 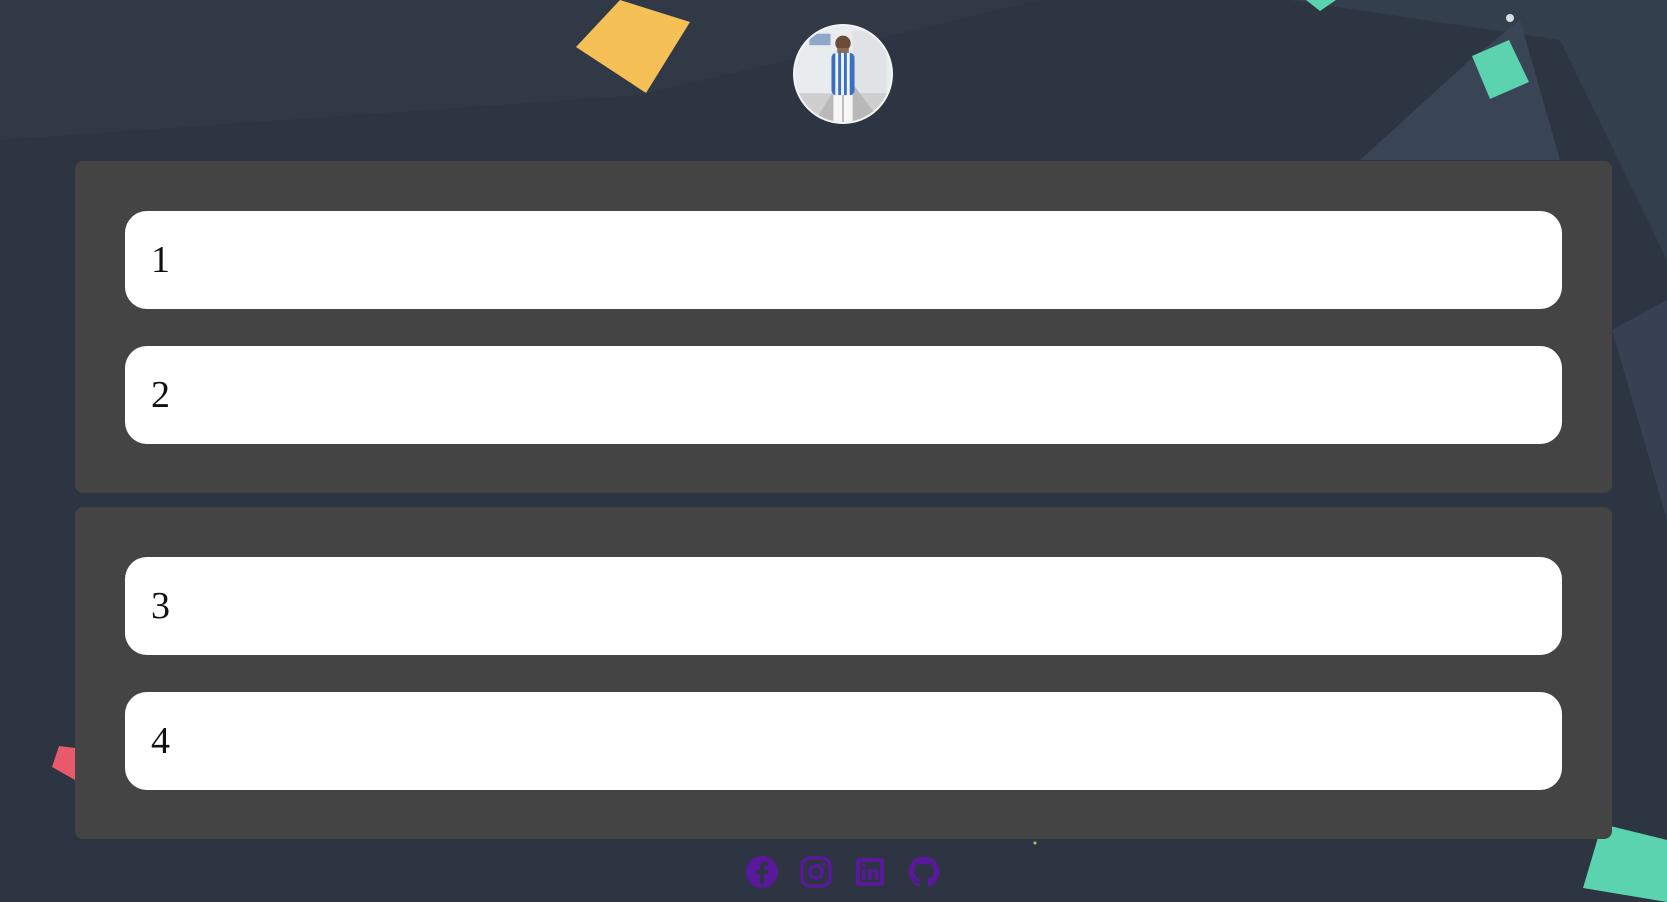 I want to click on instagram-icon, so click(x=816, y=872).